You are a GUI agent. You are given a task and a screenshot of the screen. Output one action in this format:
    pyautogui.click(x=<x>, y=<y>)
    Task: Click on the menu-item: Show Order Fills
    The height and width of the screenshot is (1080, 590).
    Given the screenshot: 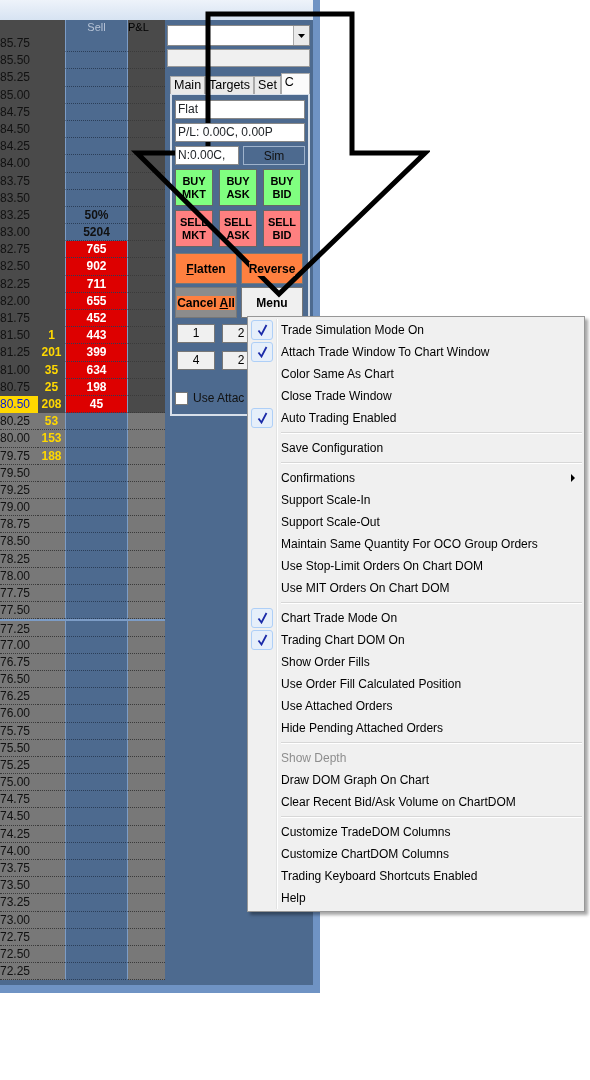 What is the action you would take?
    pyautogui.click(x=416, y=662)
    